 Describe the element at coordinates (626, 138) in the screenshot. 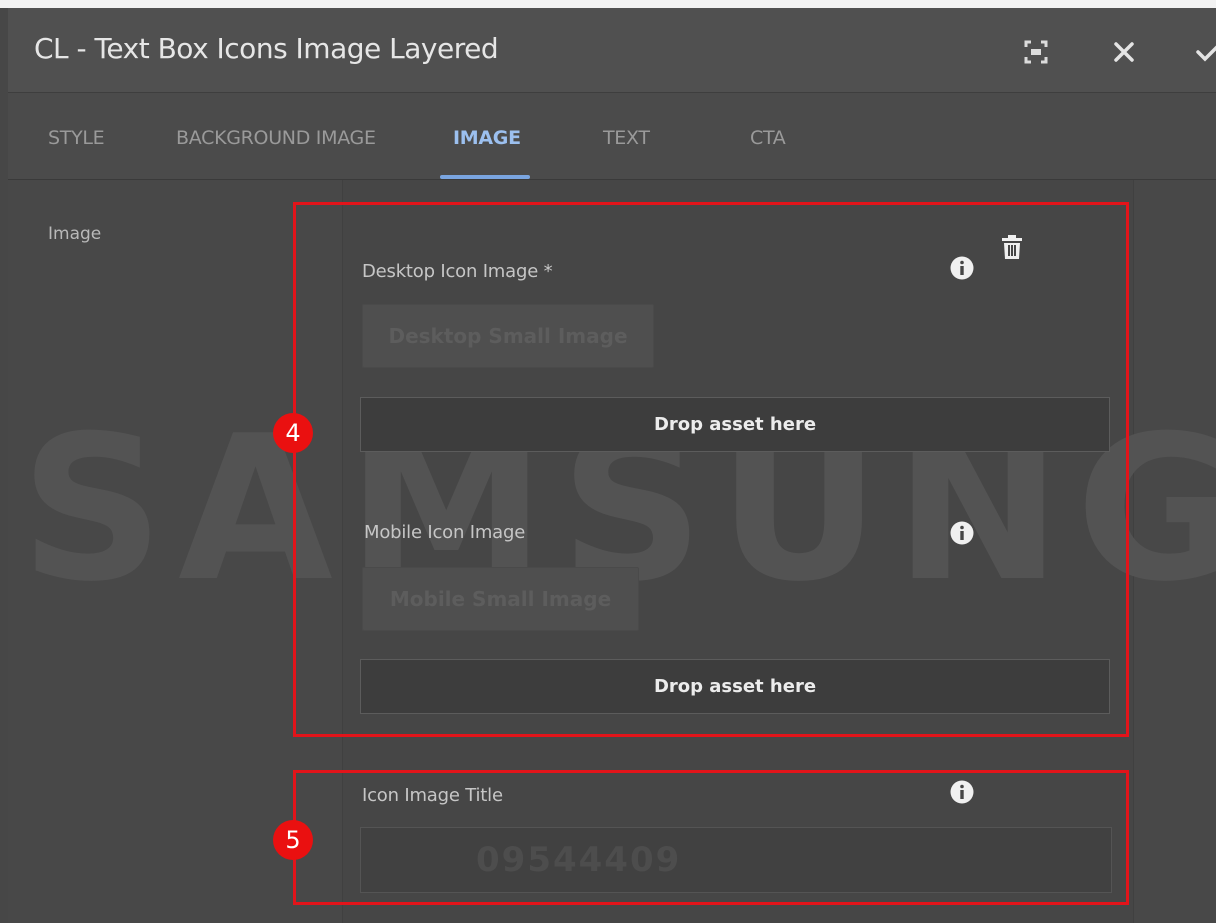

I see `tab-text: TEXT` at that location.